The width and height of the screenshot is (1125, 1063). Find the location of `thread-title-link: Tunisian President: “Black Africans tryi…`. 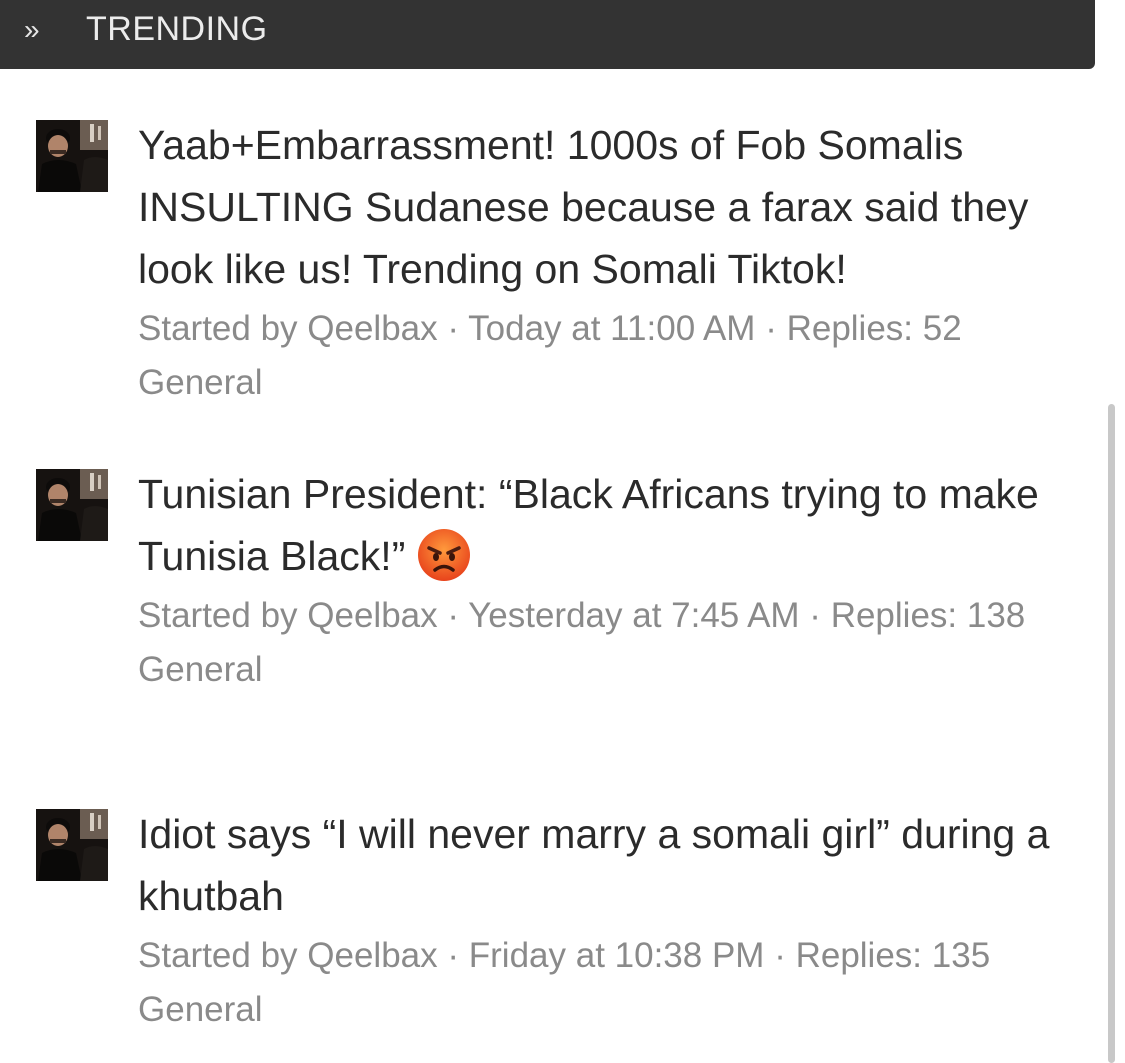

thread-title-link: Tunisian President: “Black Africans tryi… is located at coordinates (618, 525).